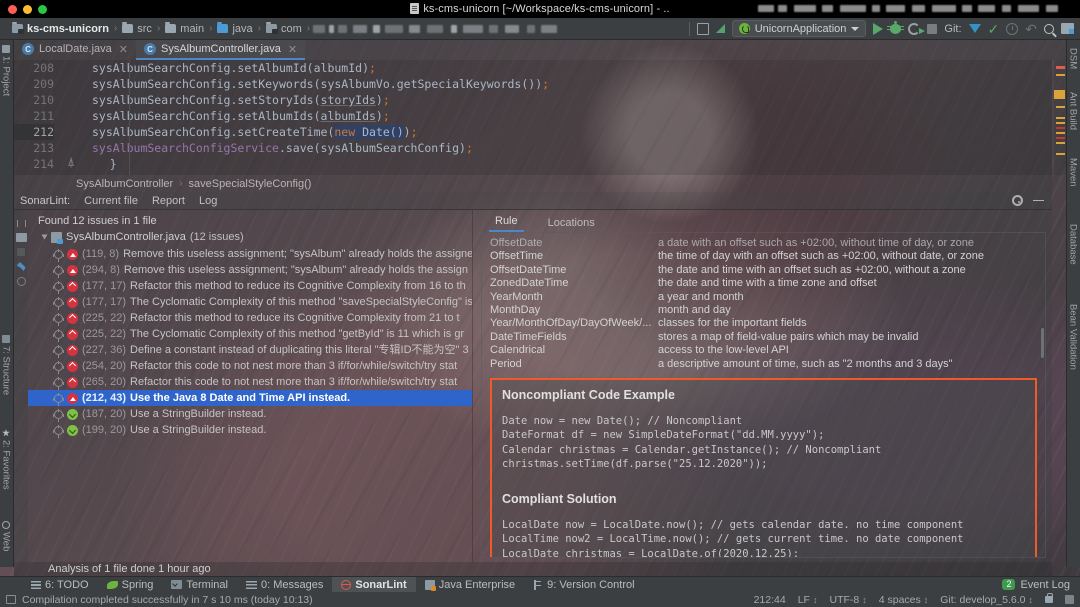 The image size is (1080, 607). Describe the element at coordinates (1073, 109) in the screenshot. I see `sidebar-item-ant-build: Ant Build` at that location.